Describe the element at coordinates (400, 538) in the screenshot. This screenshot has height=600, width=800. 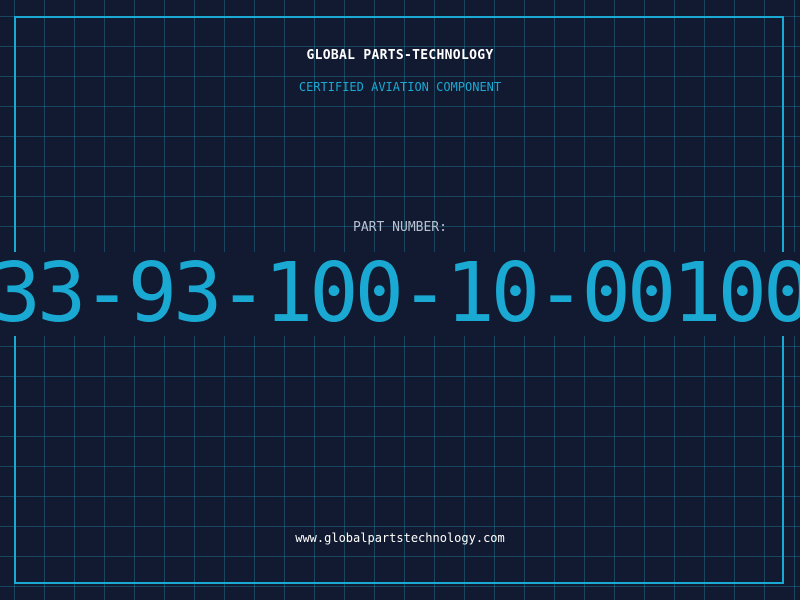
I see `website-url: www.globalpartstechnology.com` at that location.